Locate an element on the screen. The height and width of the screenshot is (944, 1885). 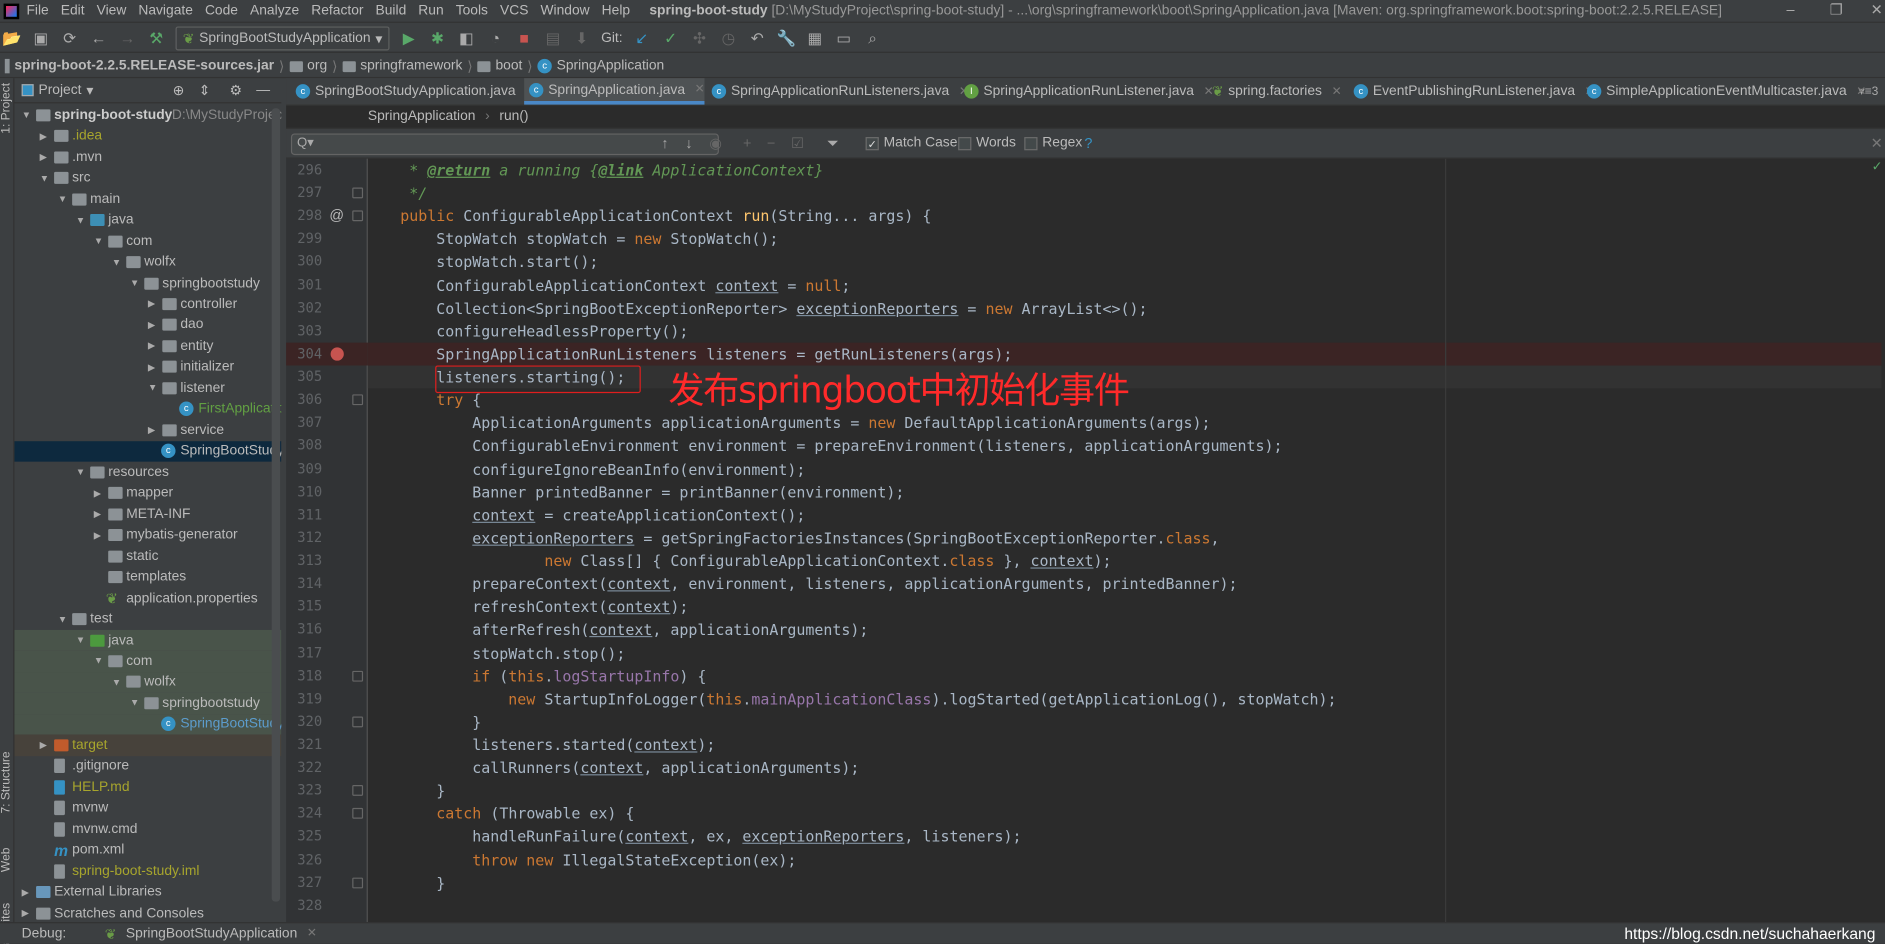
tree-item: ▼ main is located at coordinates (147, 199).